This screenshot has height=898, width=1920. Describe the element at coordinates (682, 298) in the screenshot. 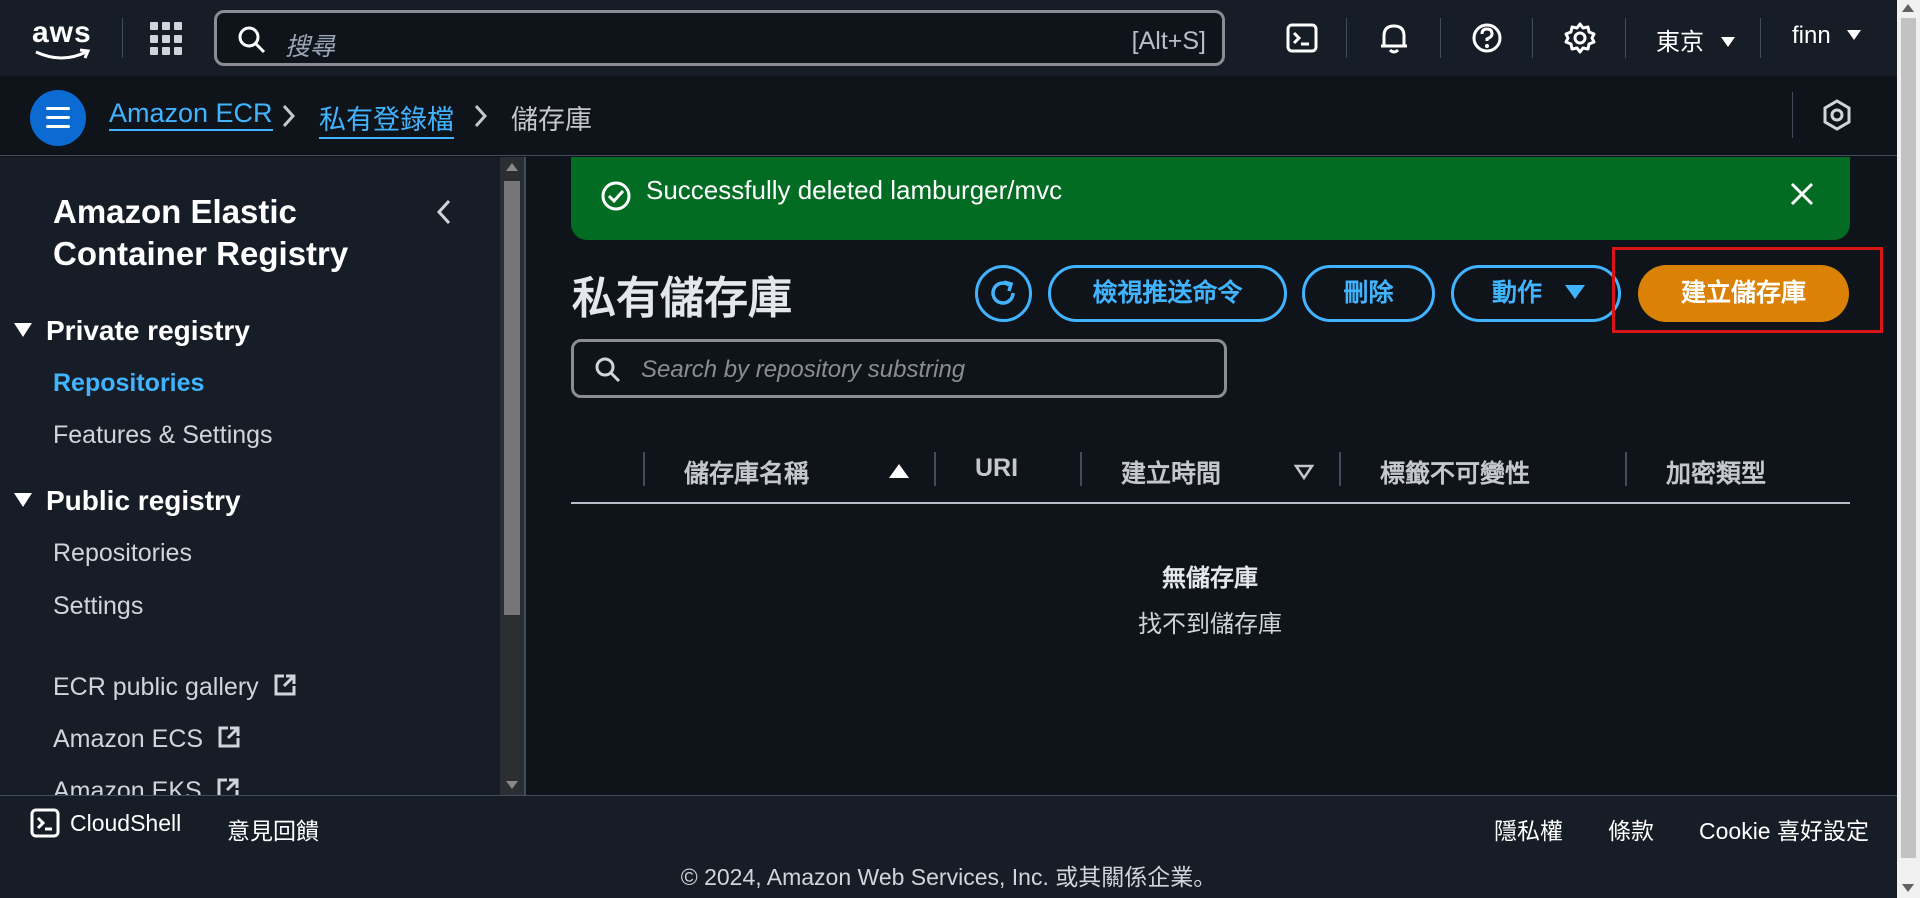

I see `page-title: 私有儲存庫` at that location.